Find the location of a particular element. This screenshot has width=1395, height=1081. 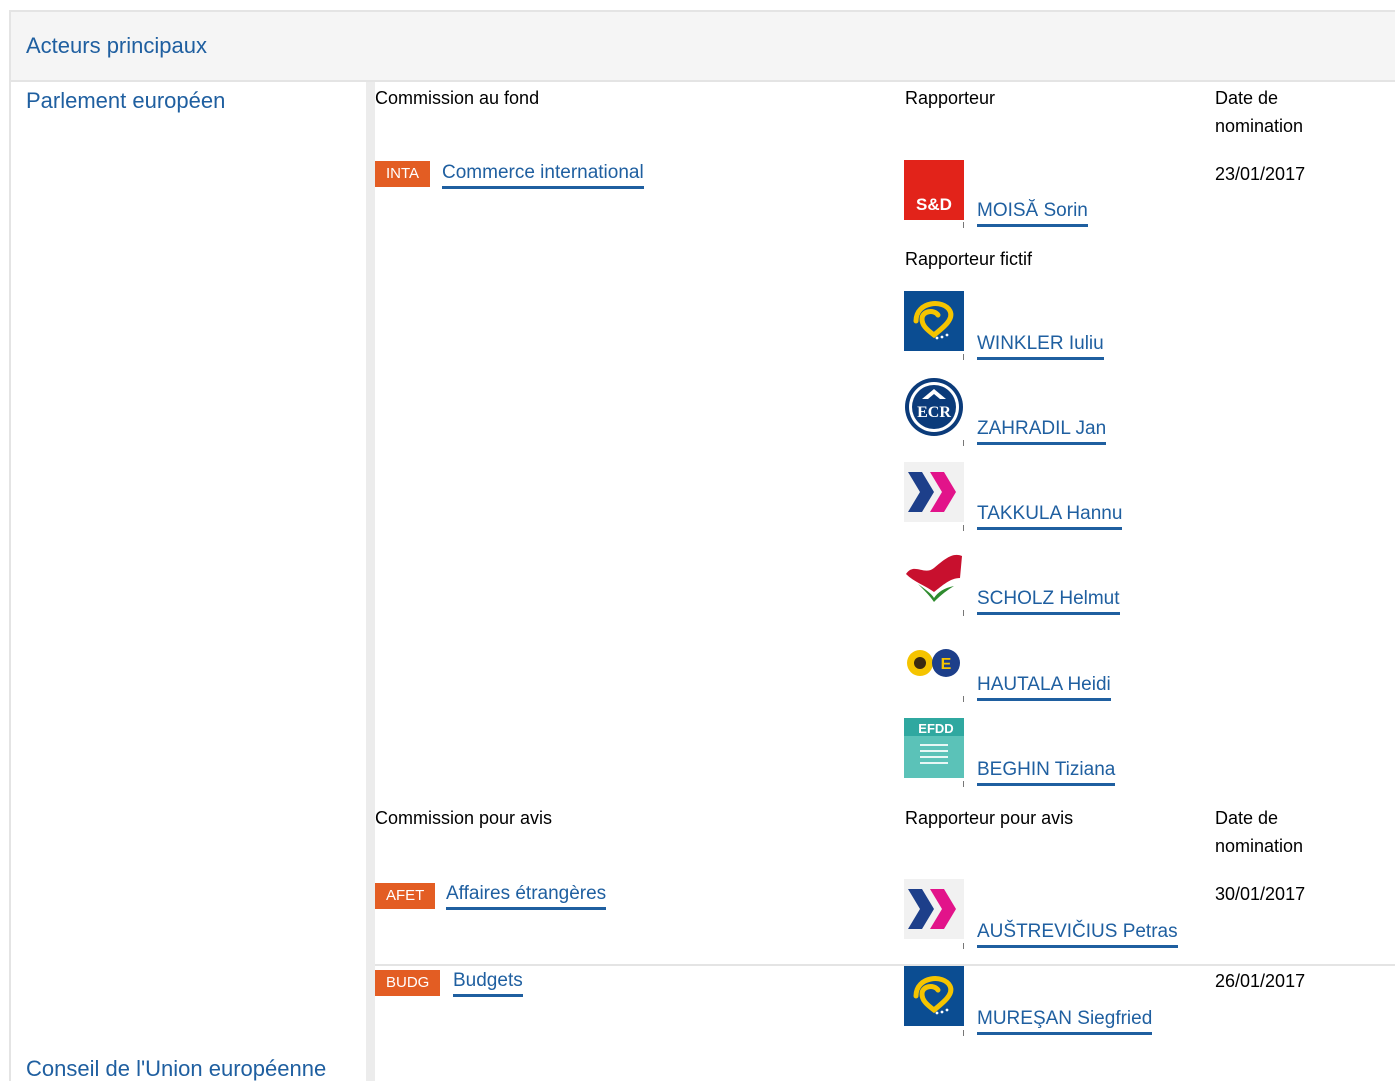

lead-rapporteur-header: Rapporteur is located at coordinates (950, 98).